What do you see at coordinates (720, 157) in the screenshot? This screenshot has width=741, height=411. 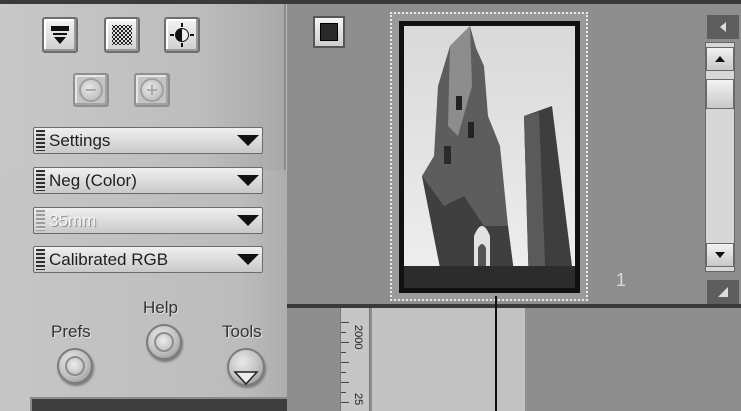 I see `vertical-scrollbar` at bounding box center [720, 157].